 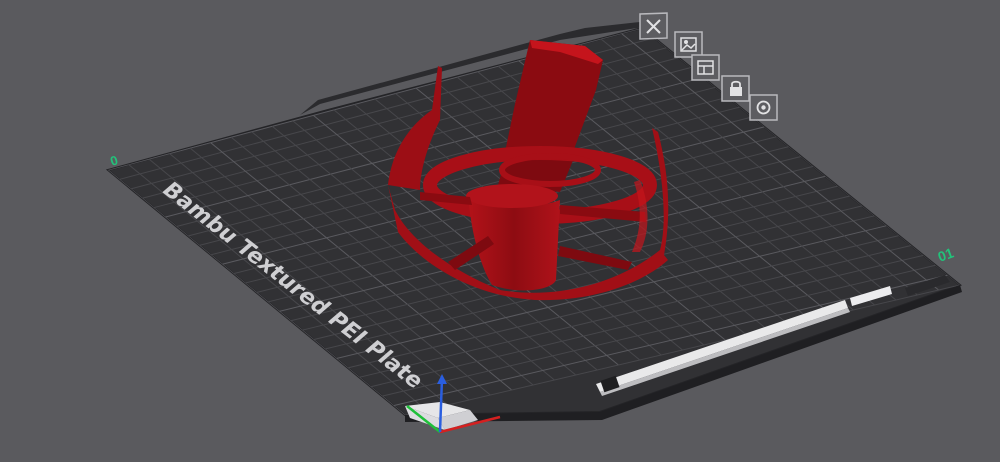 What do you see at coordinates (946, 254) in the screenshot?
I see `plate-index-marker: 01` at bounding box center [946, 254].